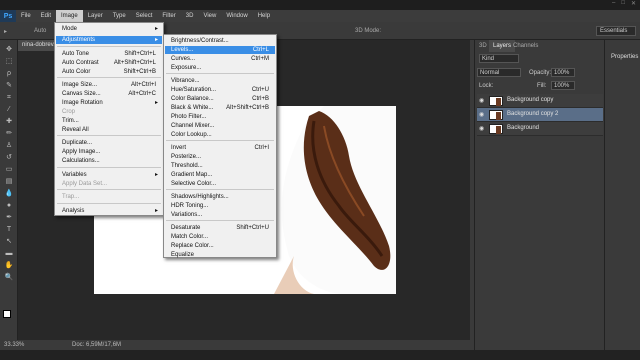 The image size is (640, 360). I want to click on menu-view: View, so click(209, 16).